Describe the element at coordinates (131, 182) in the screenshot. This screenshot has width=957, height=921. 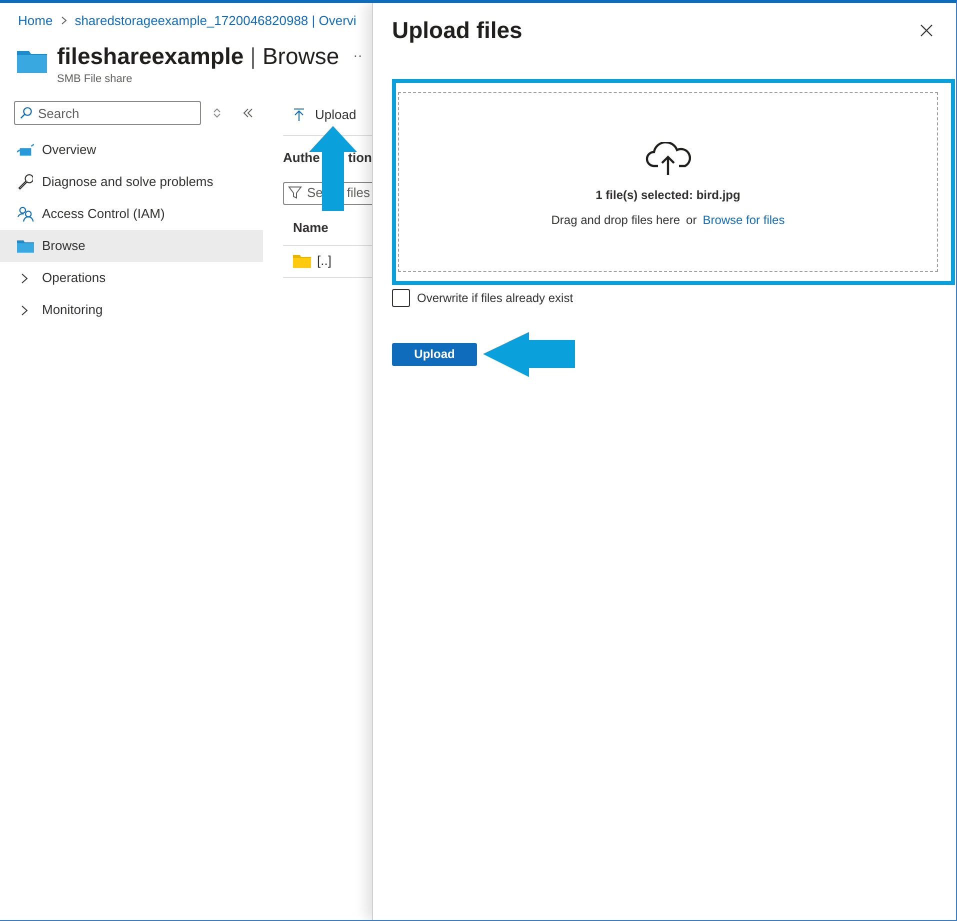
I see `sidebar-item: Diagnose and solve problems` at that location.